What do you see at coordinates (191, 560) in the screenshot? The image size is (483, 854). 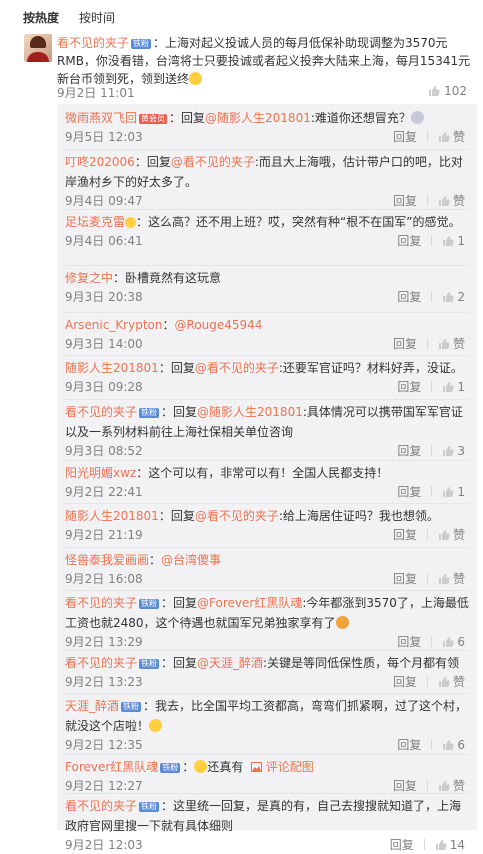 I see `mention-link: @台湾傻事` at bounding box center [191, 560].